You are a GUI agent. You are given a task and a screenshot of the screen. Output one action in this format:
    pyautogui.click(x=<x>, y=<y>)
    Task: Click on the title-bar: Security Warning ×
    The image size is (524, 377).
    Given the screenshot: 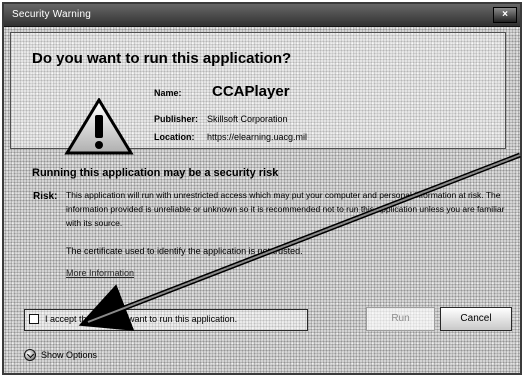 What is the action you would take?
    pyautogui.click(x=262, y=15)
    